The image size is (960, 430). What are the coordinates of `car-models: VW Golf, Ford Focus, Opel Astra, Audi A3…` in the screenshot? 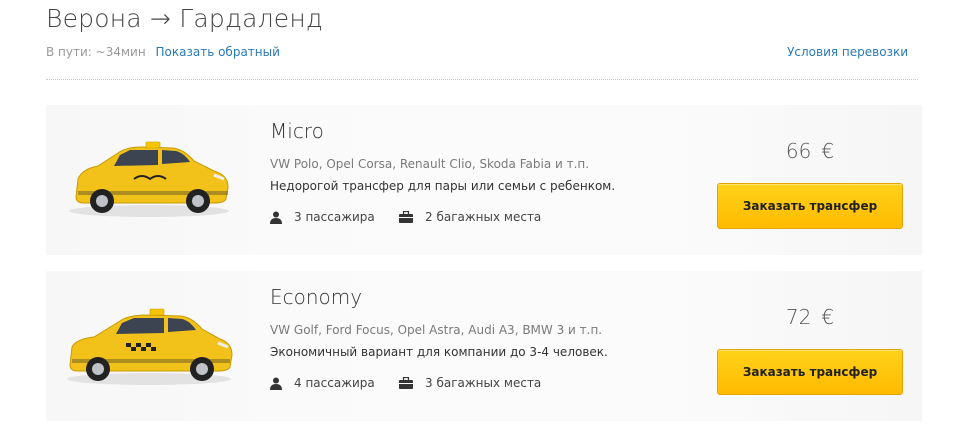 It's located at (436, 330).